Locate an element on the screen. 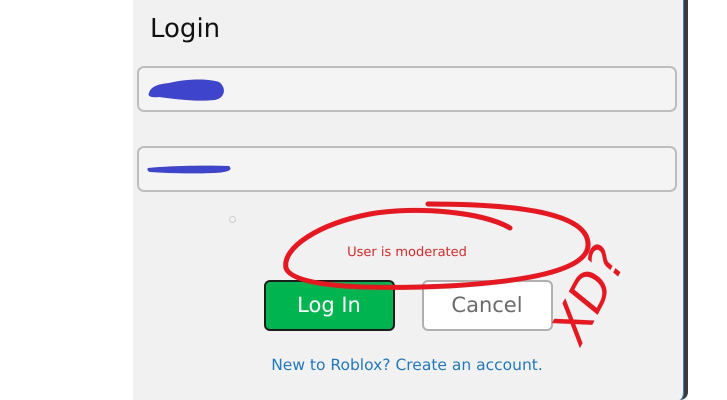 This screenshot has height=400, width=727. login-button: Log In is located at coordinates (329, 305).